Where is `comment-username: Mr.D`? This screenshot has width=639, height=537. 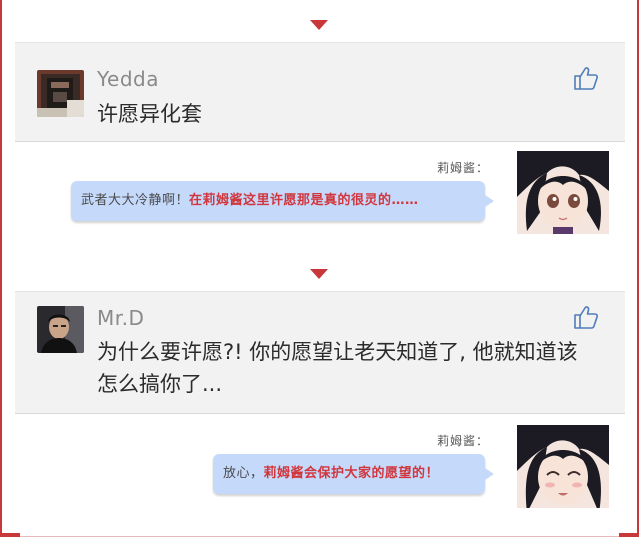
comment-username: Mr.D is located at coordinates (120, 318).